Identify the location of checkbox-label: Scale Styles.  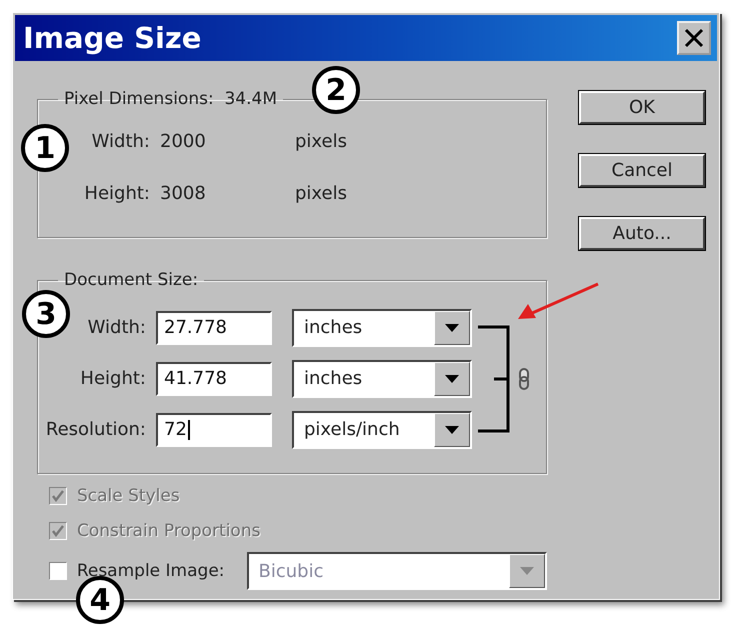
(128, 496).